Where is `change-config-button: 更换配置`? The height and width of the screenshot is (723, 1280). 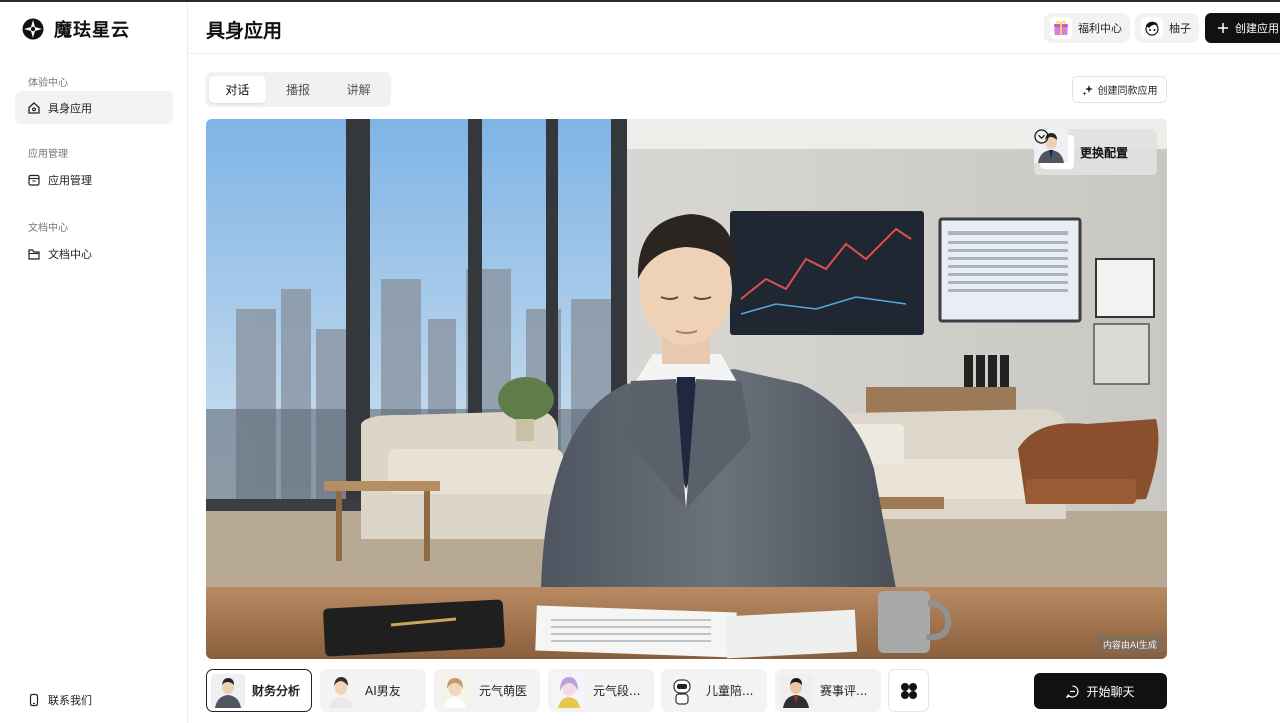 change-config-button: 更换配置 is located at coordinates (1095, 152).